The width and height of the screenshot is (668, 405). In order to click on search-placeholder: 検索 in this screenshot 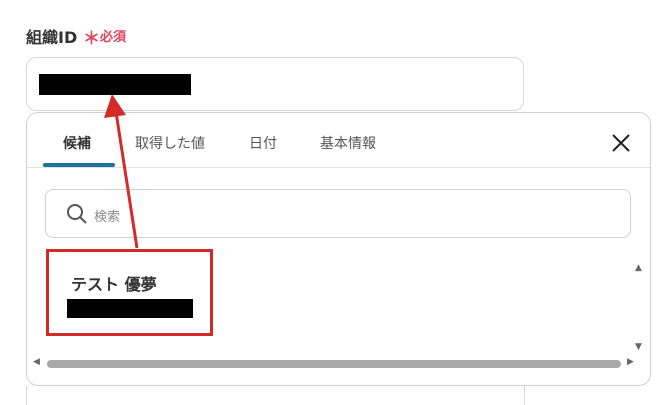, I will do `click(107, 217)`.